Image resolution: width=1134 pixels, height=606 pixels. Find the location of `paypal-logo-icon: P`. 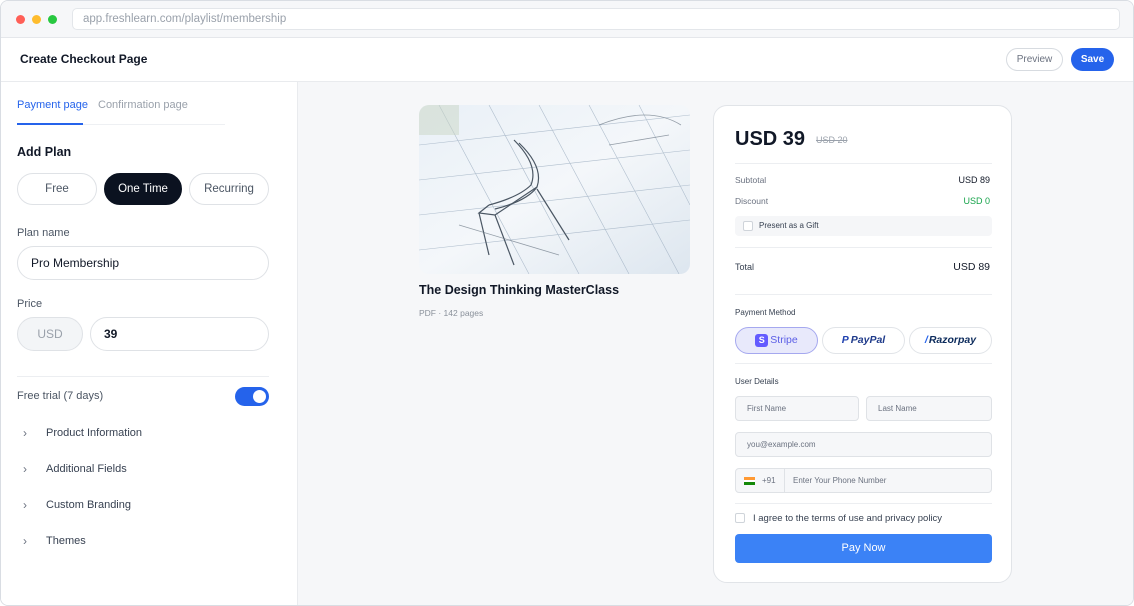

paypal-logo-icon: P is located at coordinates (845, 340).